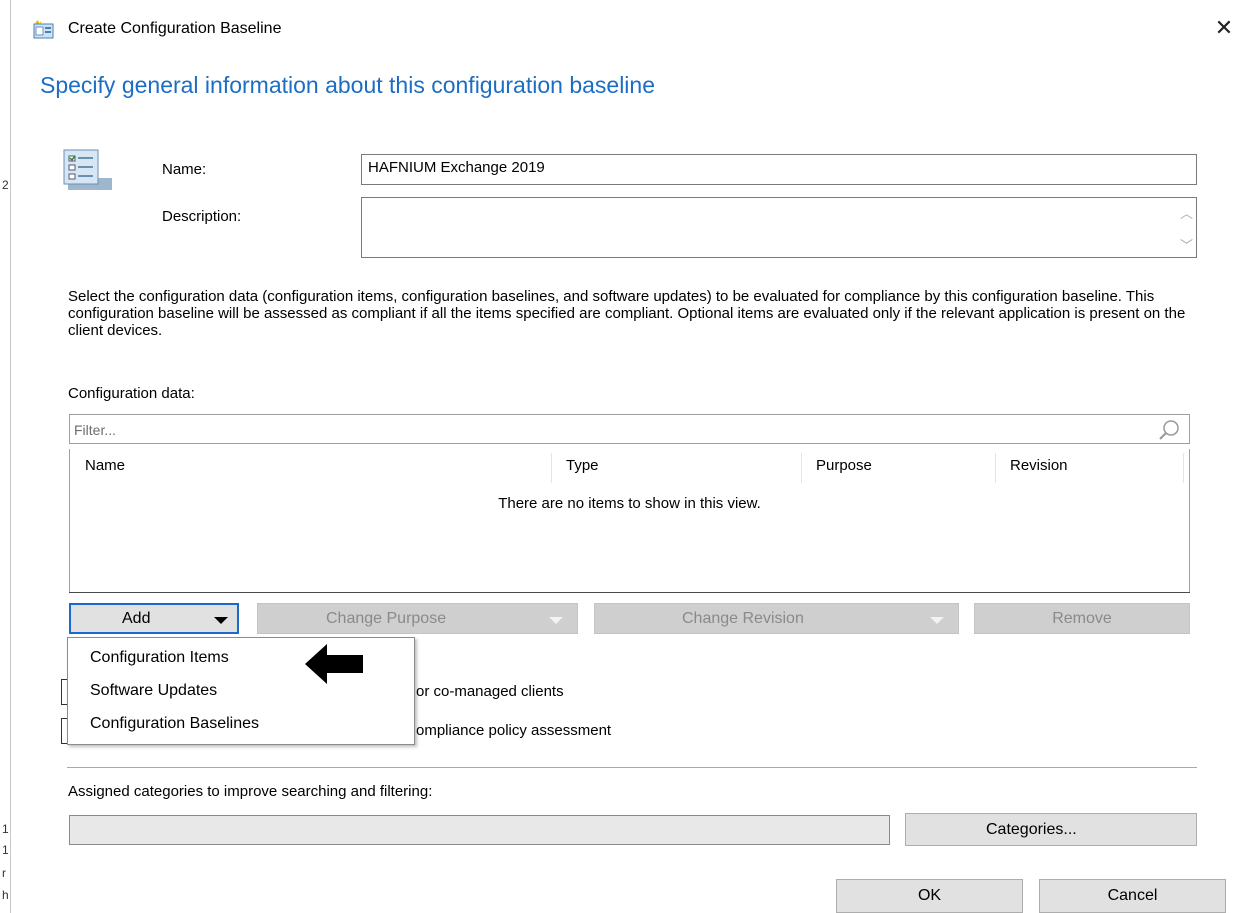 This screenshot has height=913, width=1251. What do you see at coordinates (5, 895) in the screenshot?
I see `background-glyph: h` at bounding box center [5, 895].